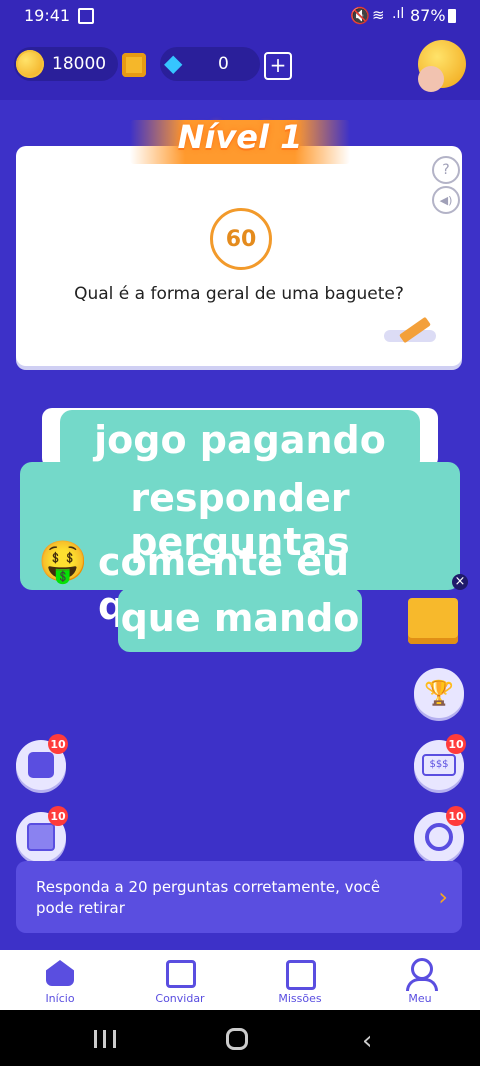 The image size is (480, 1066). What do you see at coordinates (433, 621) in the screenshot?
I see `chest-icon` at bounding box center [433, 621].